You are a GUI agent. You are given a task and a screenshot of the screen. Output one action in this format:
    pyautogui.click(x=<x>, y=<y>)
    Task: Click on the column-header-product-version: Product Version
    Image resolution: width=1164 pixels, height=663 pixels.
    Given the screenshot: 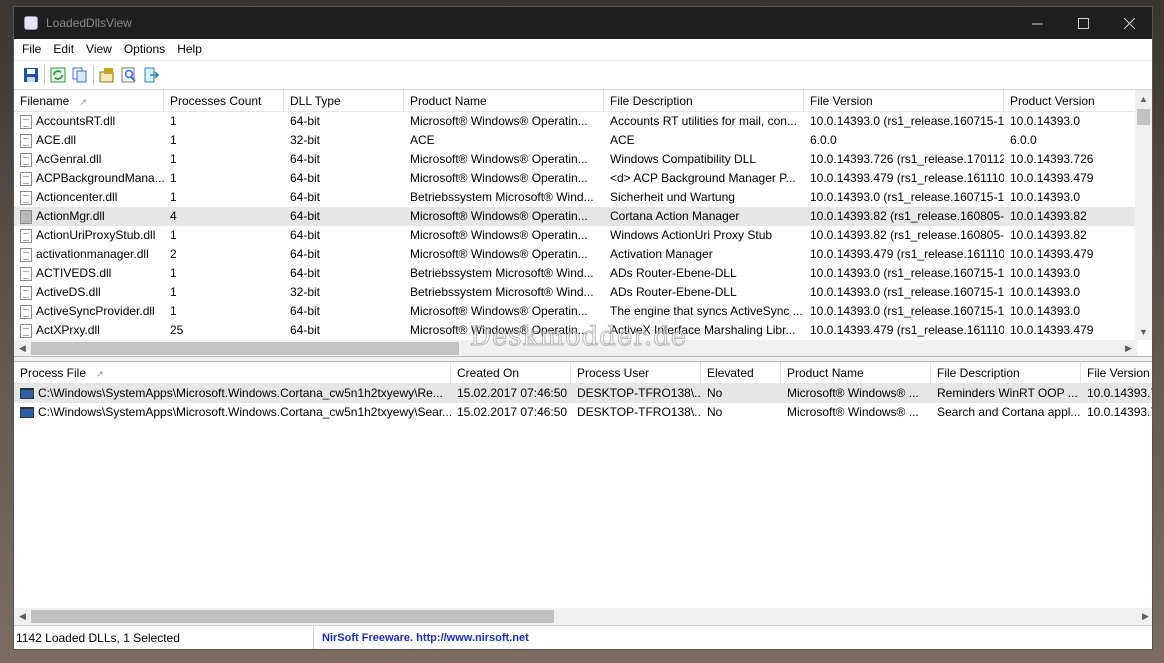 What is the action you would take?
    pyautogui.click(x=1074, y=100)
    